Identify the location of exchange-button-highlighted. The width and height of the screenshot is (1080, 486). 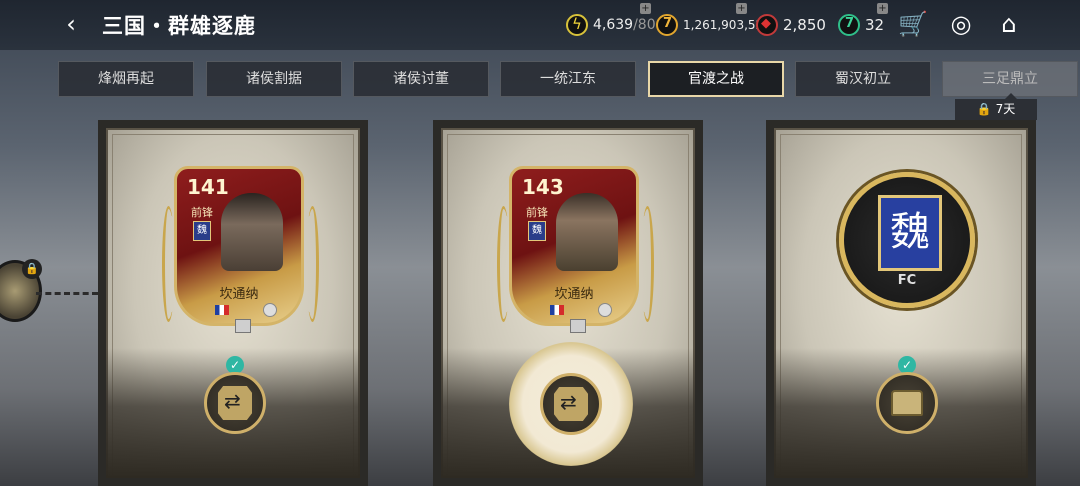
(571, 404).